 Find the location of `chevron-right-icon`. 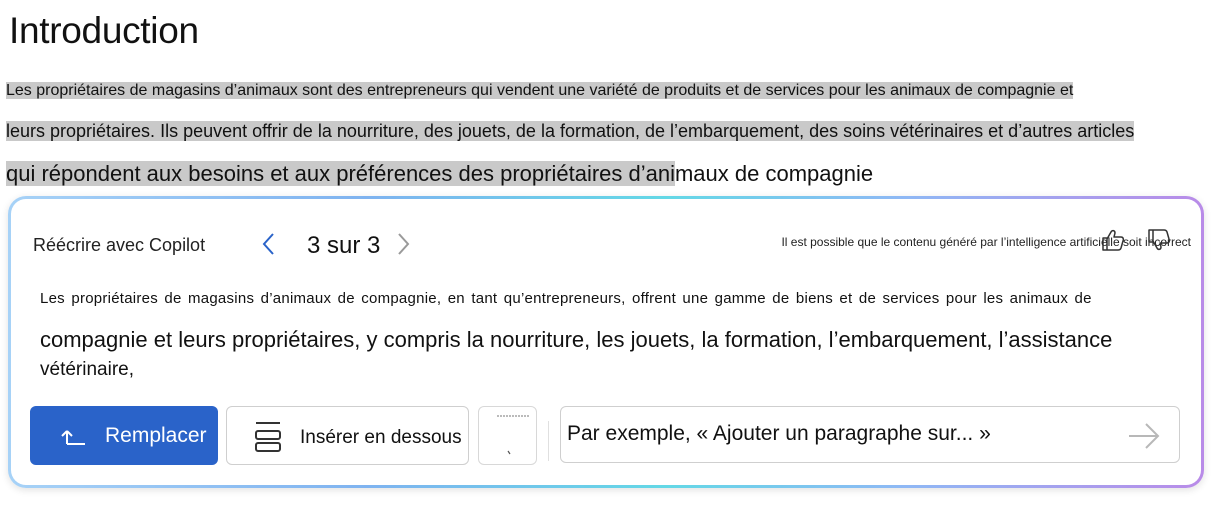

chevron-right-icon is located at coordinates (404, 244).